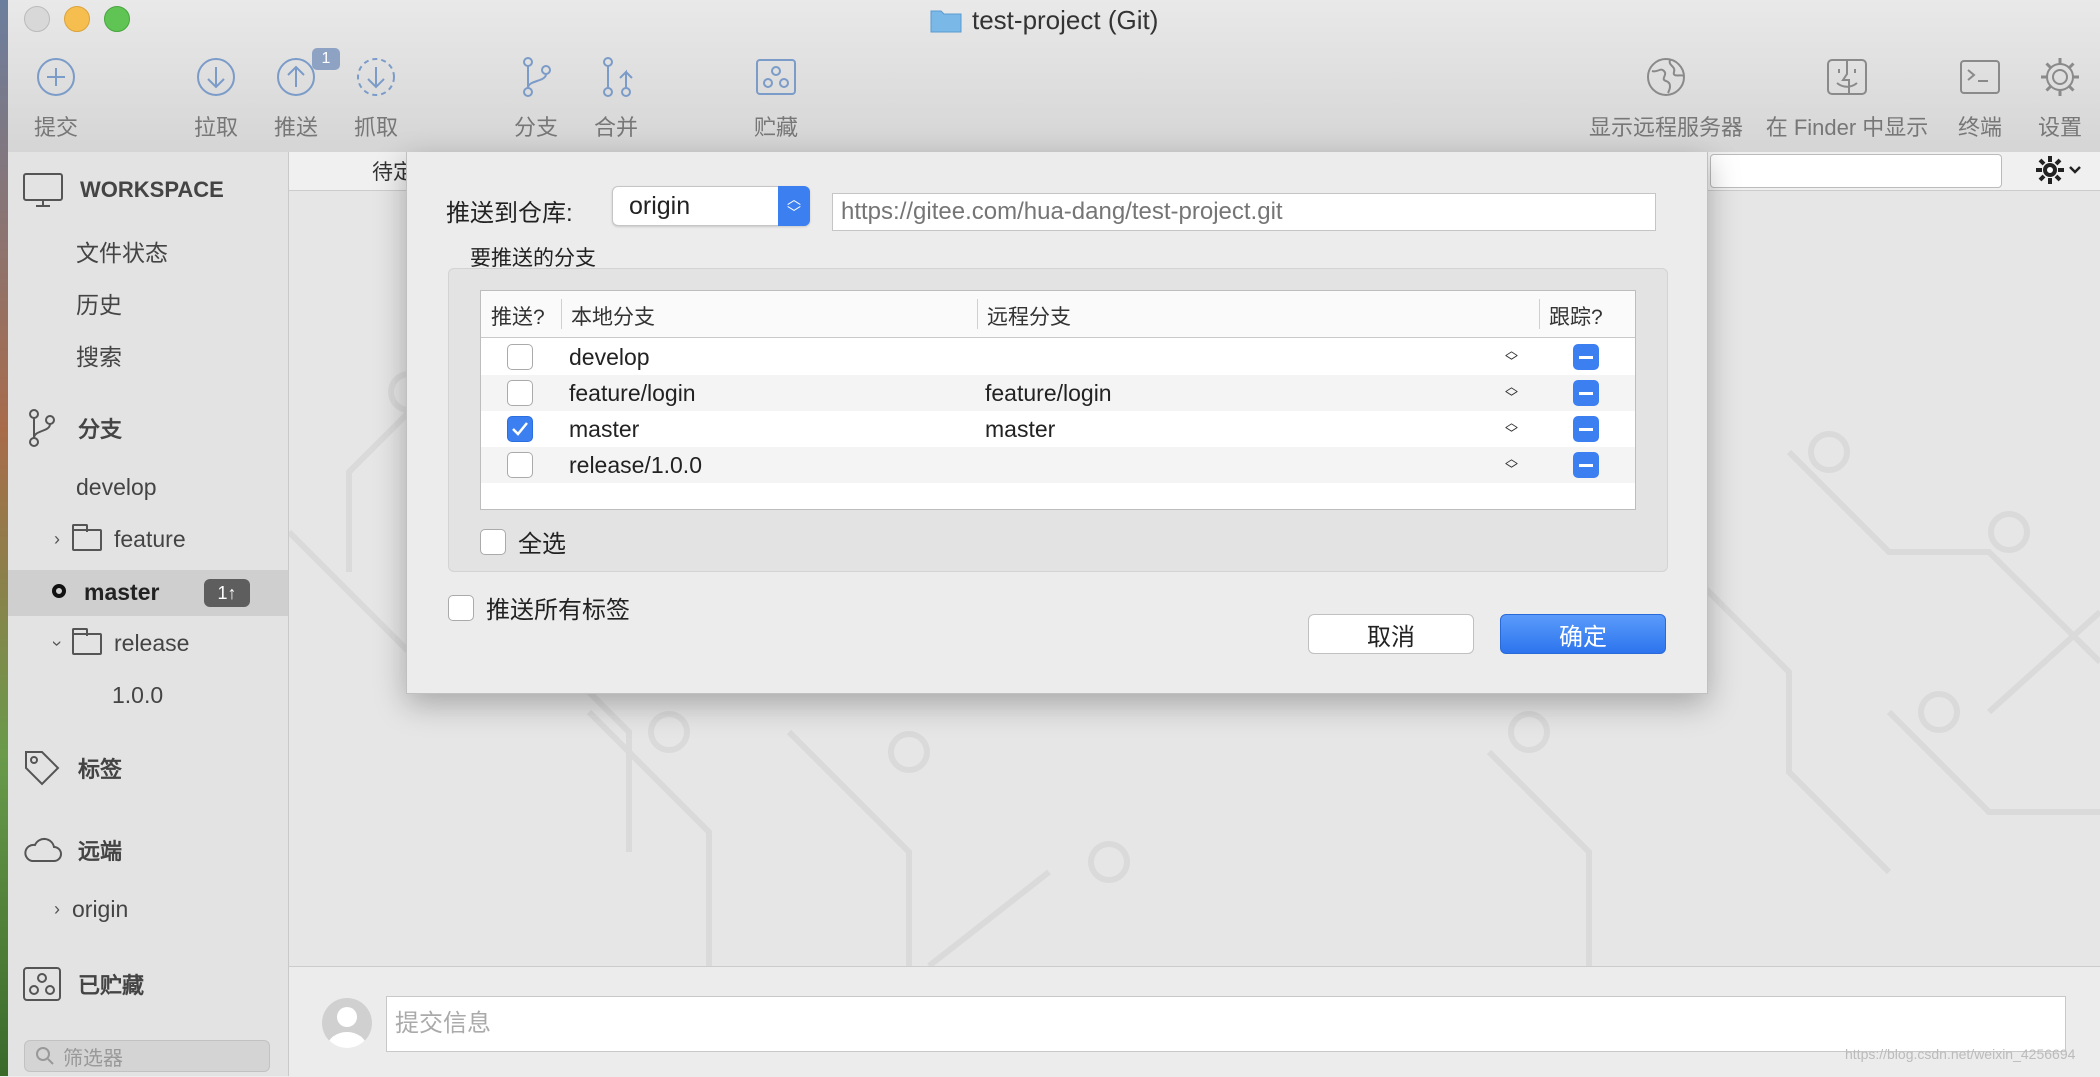  What do you see at coordinates (375, 127) in the screenshot?
I see `fetch-label: 抓取` at bounding box center [375, 127].